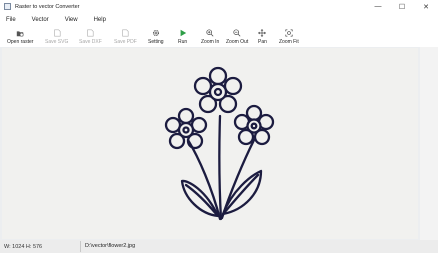 The height and width of the screenshot is (253, 438). I want to click on zoom-in-icon, so click(210, 33).